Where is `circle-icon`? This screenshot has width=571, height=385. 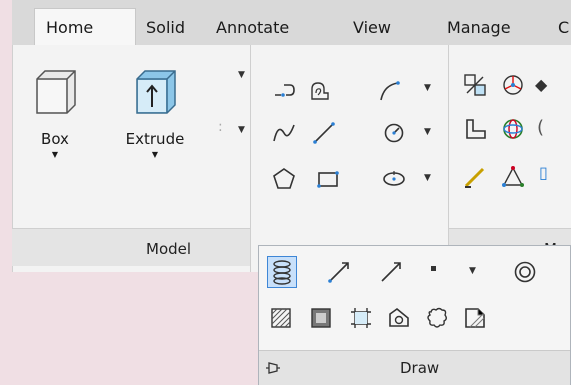
circle-icon is located at coordinates (394, 133).